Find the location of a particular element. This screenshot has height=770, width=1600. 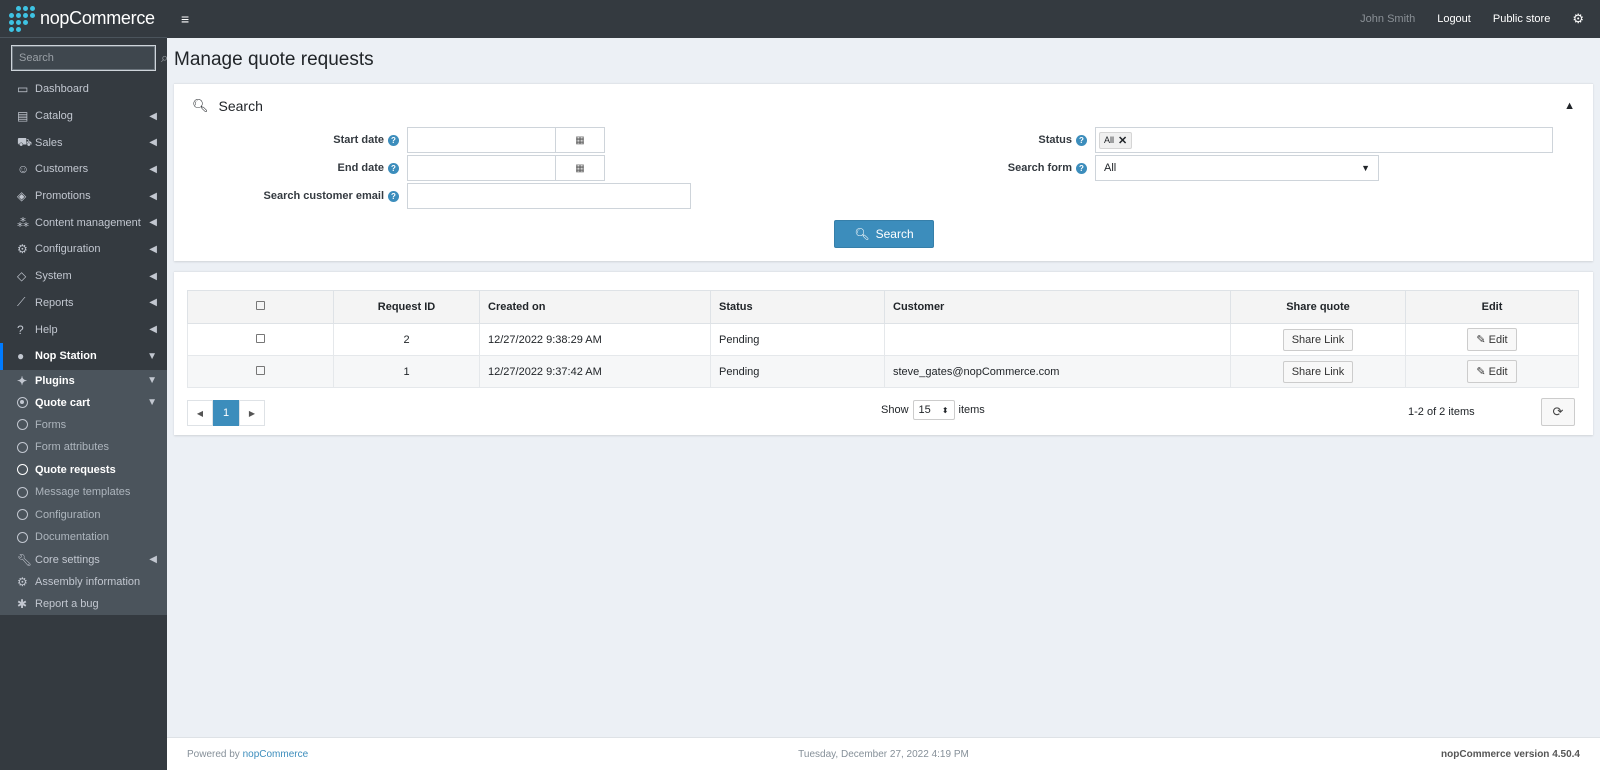

page-number: 1 is located at coordinates (226, 413).